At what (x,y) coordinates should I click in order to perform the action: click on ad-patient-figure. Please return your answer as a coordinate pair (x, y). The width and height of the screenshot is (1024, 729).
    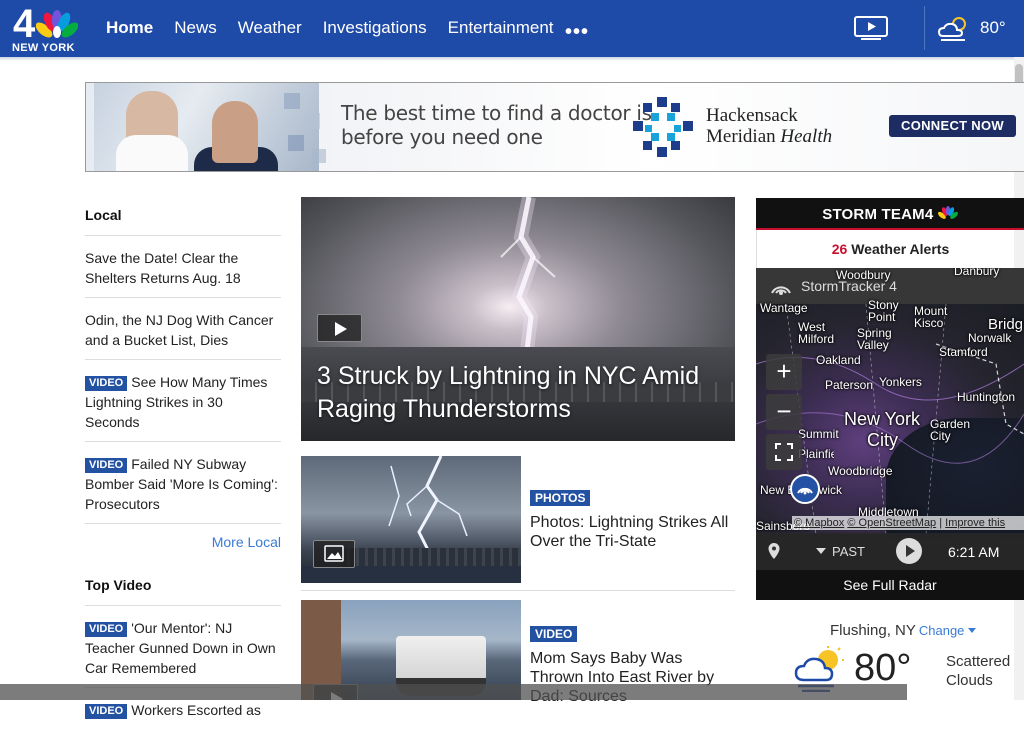
    Looking at the image, I should click on (235, 132).